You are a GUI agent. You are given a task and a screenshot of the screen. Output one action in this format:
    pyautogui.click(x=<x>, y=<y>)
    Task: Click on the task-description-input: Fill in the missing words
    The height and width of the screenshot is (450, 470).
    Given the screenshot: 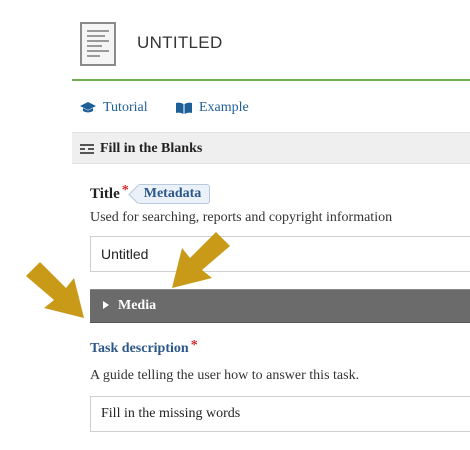 What is the action you would take?
    pyautogui.click(x=280, y=414)
    